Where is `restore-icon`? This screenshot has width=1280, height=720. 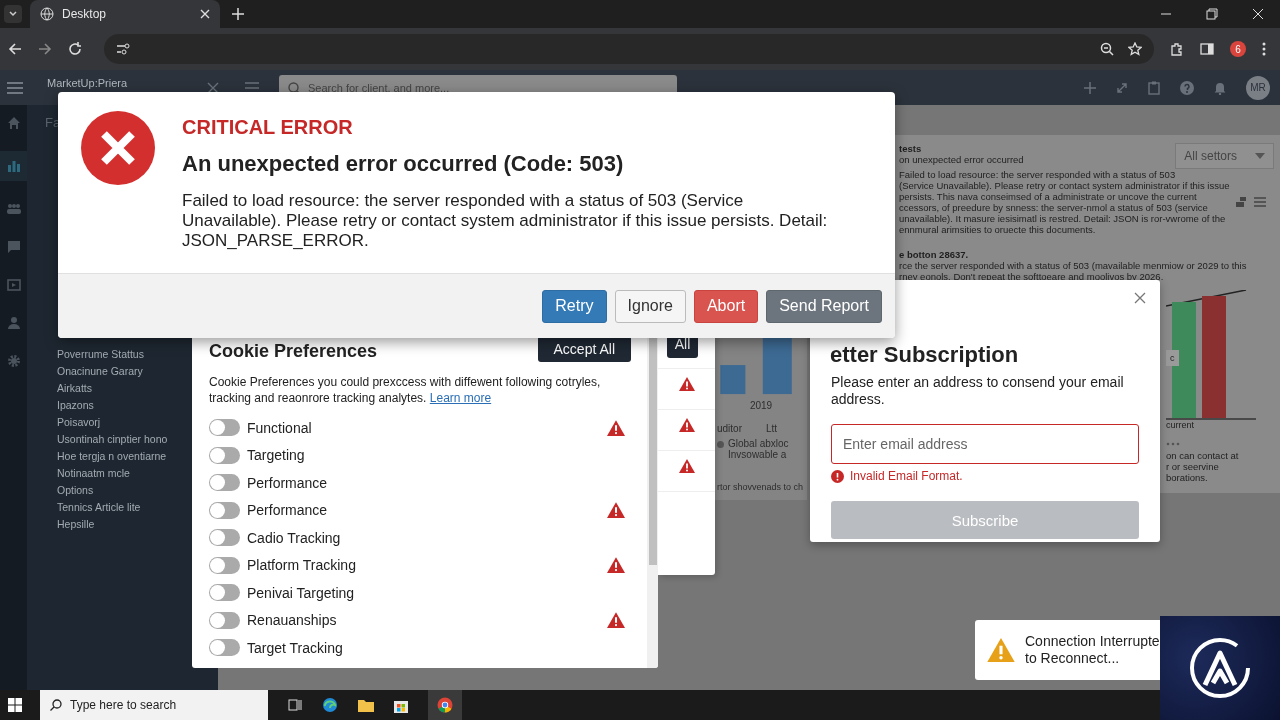
restore-icon is located at coordinates (1212, 14).